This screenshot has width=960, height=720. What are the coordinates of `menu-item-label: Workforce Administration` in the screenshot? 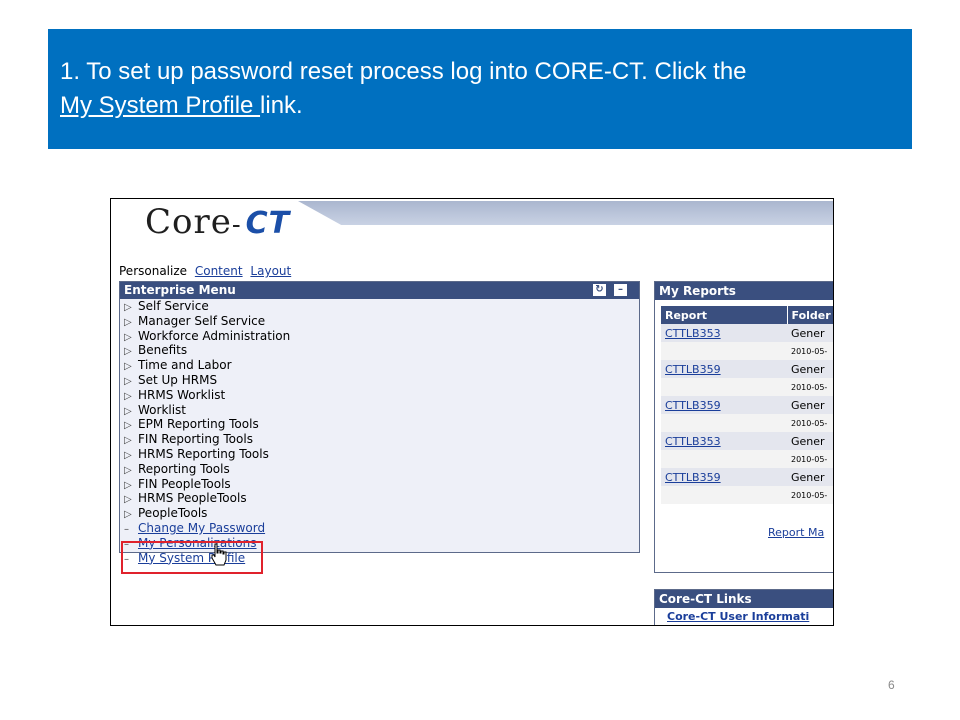 It's located at (214, 335).